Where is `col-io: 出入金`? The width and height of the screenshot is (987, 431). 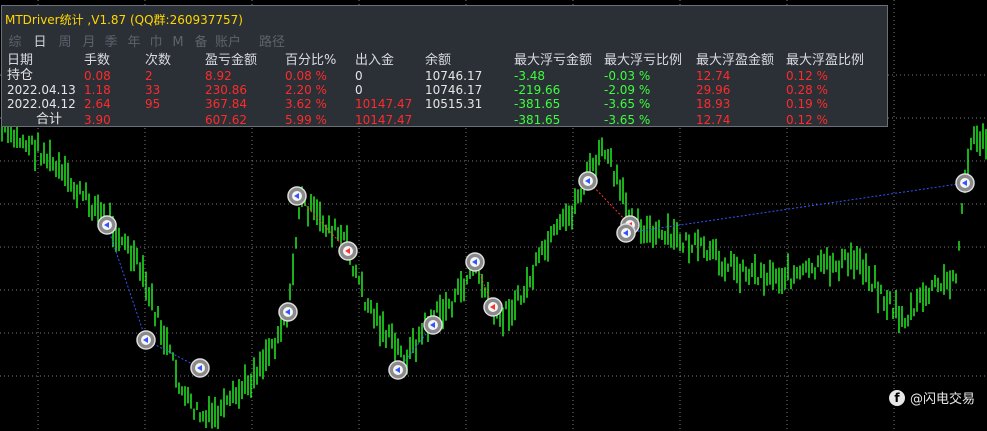
col-io: 出入金 is located at coordinates (375, 60).